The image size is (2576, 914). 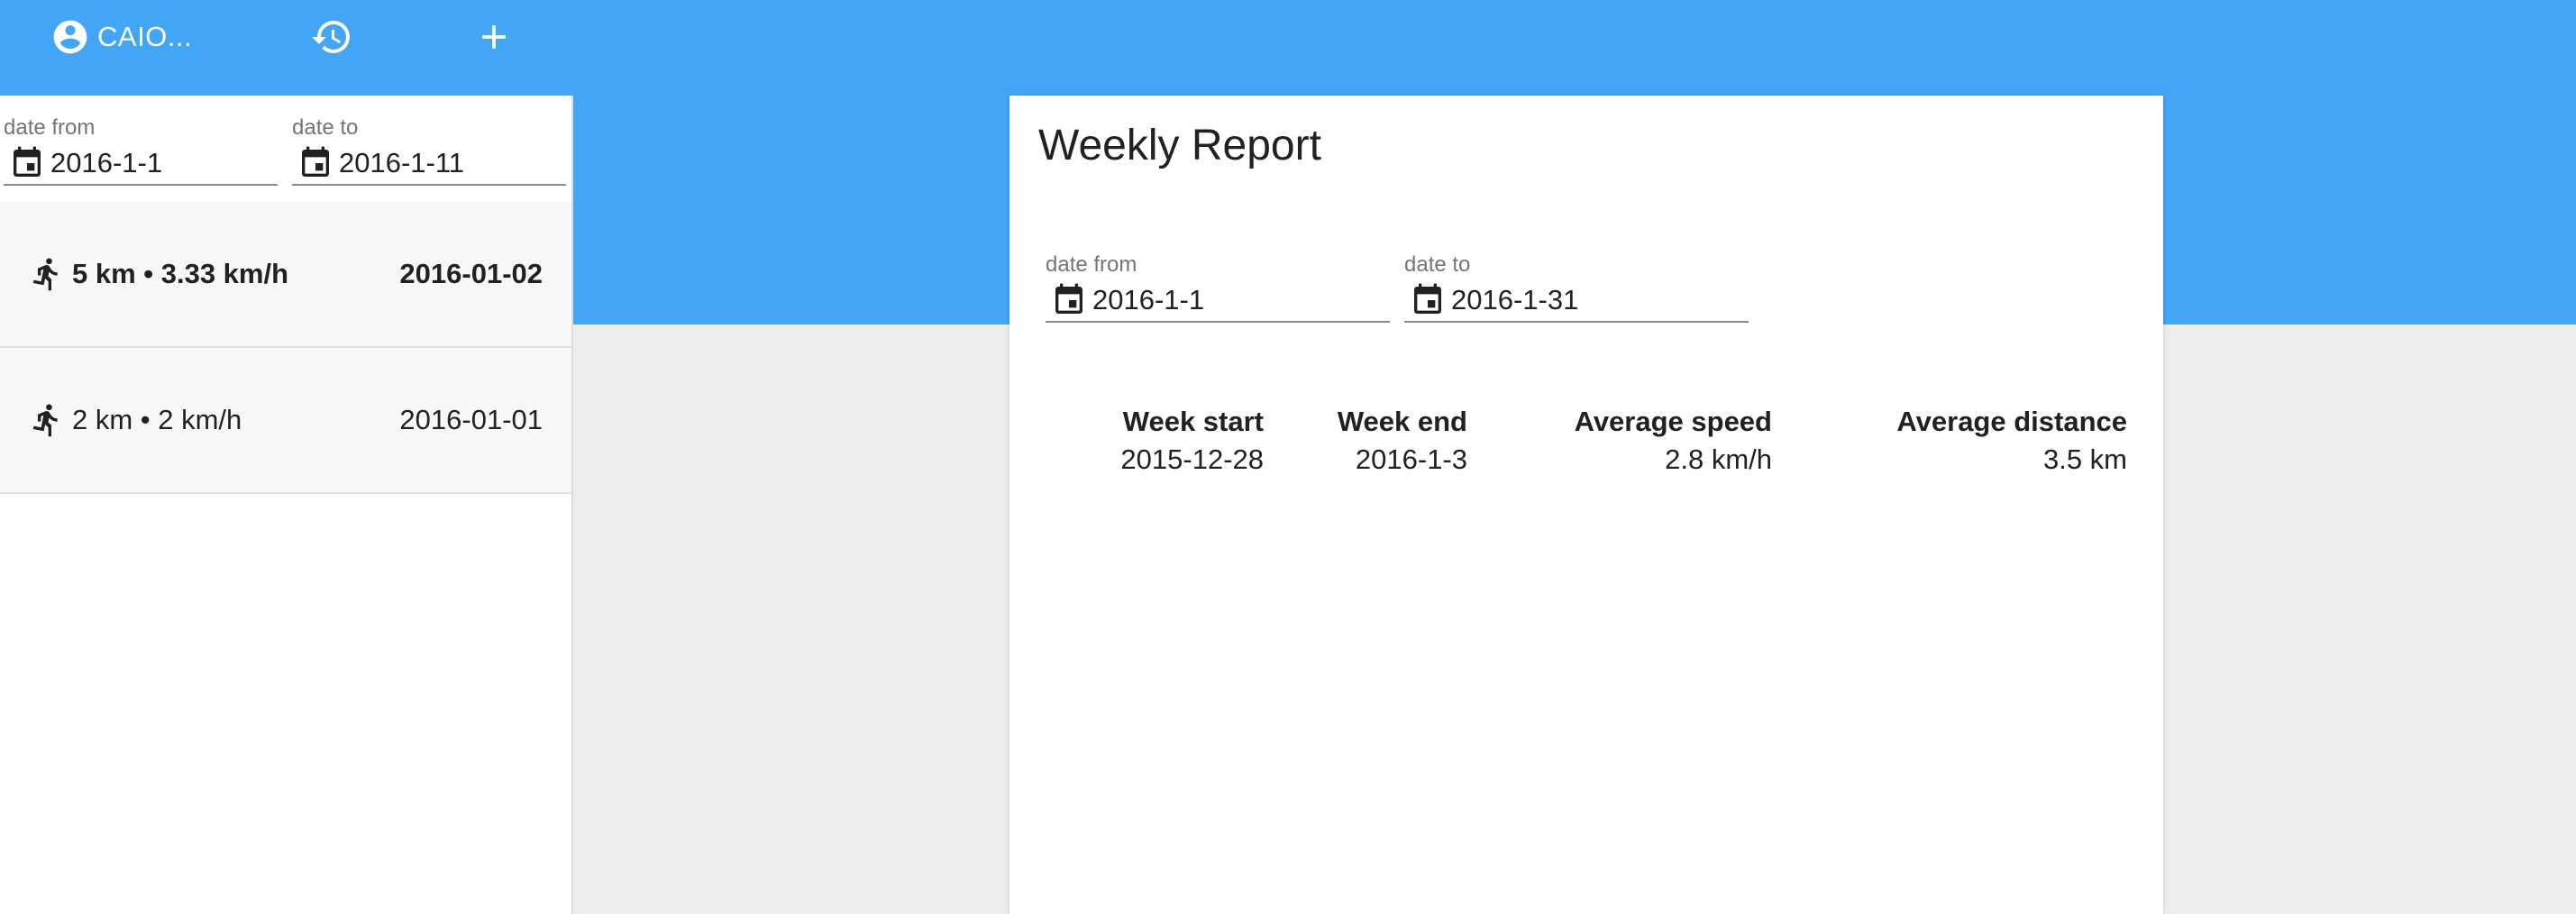 I want to click on cell-average-speed: 2.8 km/h, so click(x=1718, y=459).